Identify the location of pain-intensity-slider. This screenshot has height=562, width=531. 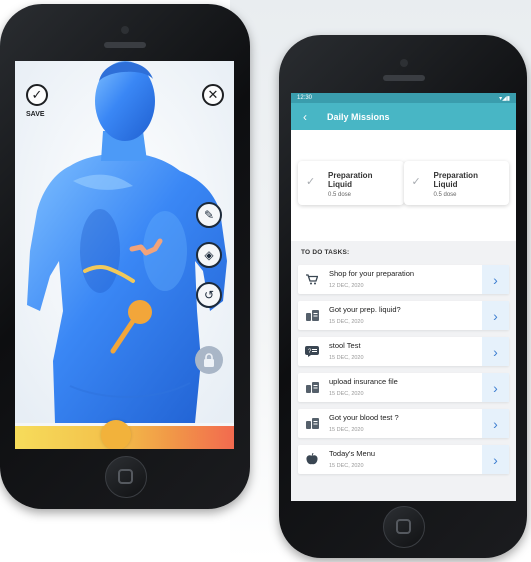
(124, 434).